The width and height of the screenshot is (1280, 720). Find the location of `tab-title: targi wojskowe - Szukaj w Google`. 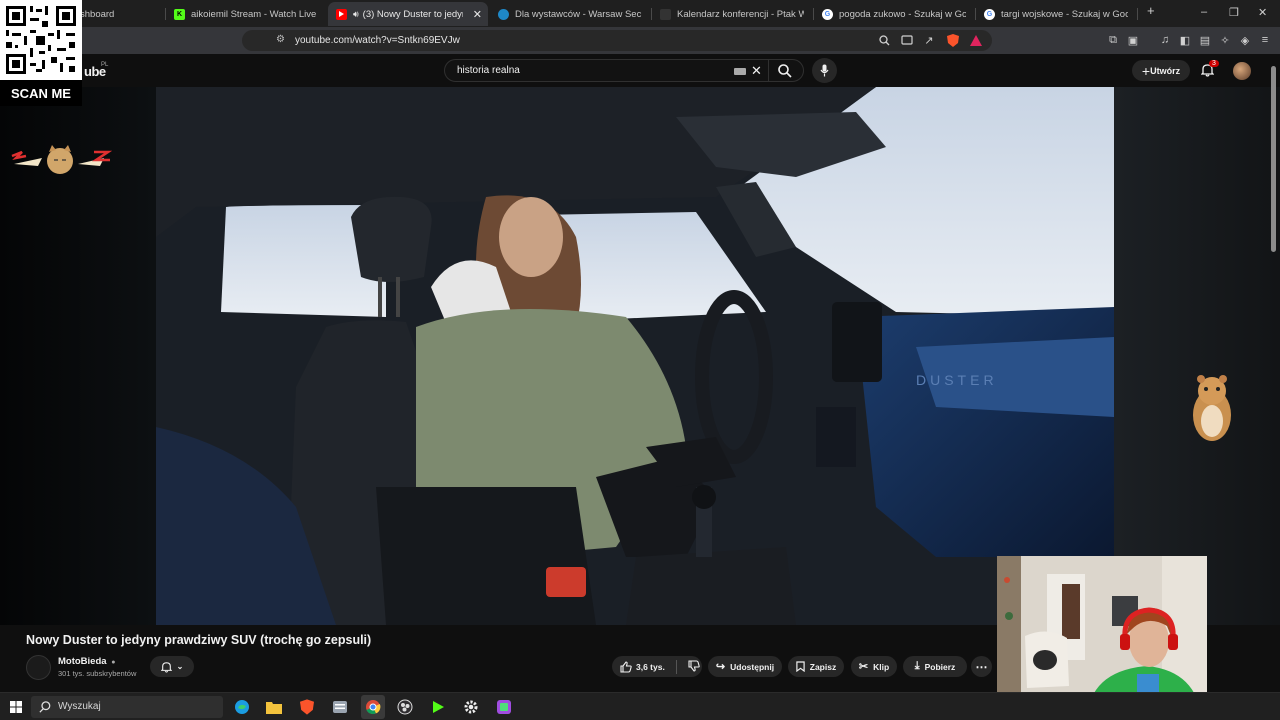

tab-title: targi wojskowe - Szukaj w Google is located at coordinates (1064, 14).